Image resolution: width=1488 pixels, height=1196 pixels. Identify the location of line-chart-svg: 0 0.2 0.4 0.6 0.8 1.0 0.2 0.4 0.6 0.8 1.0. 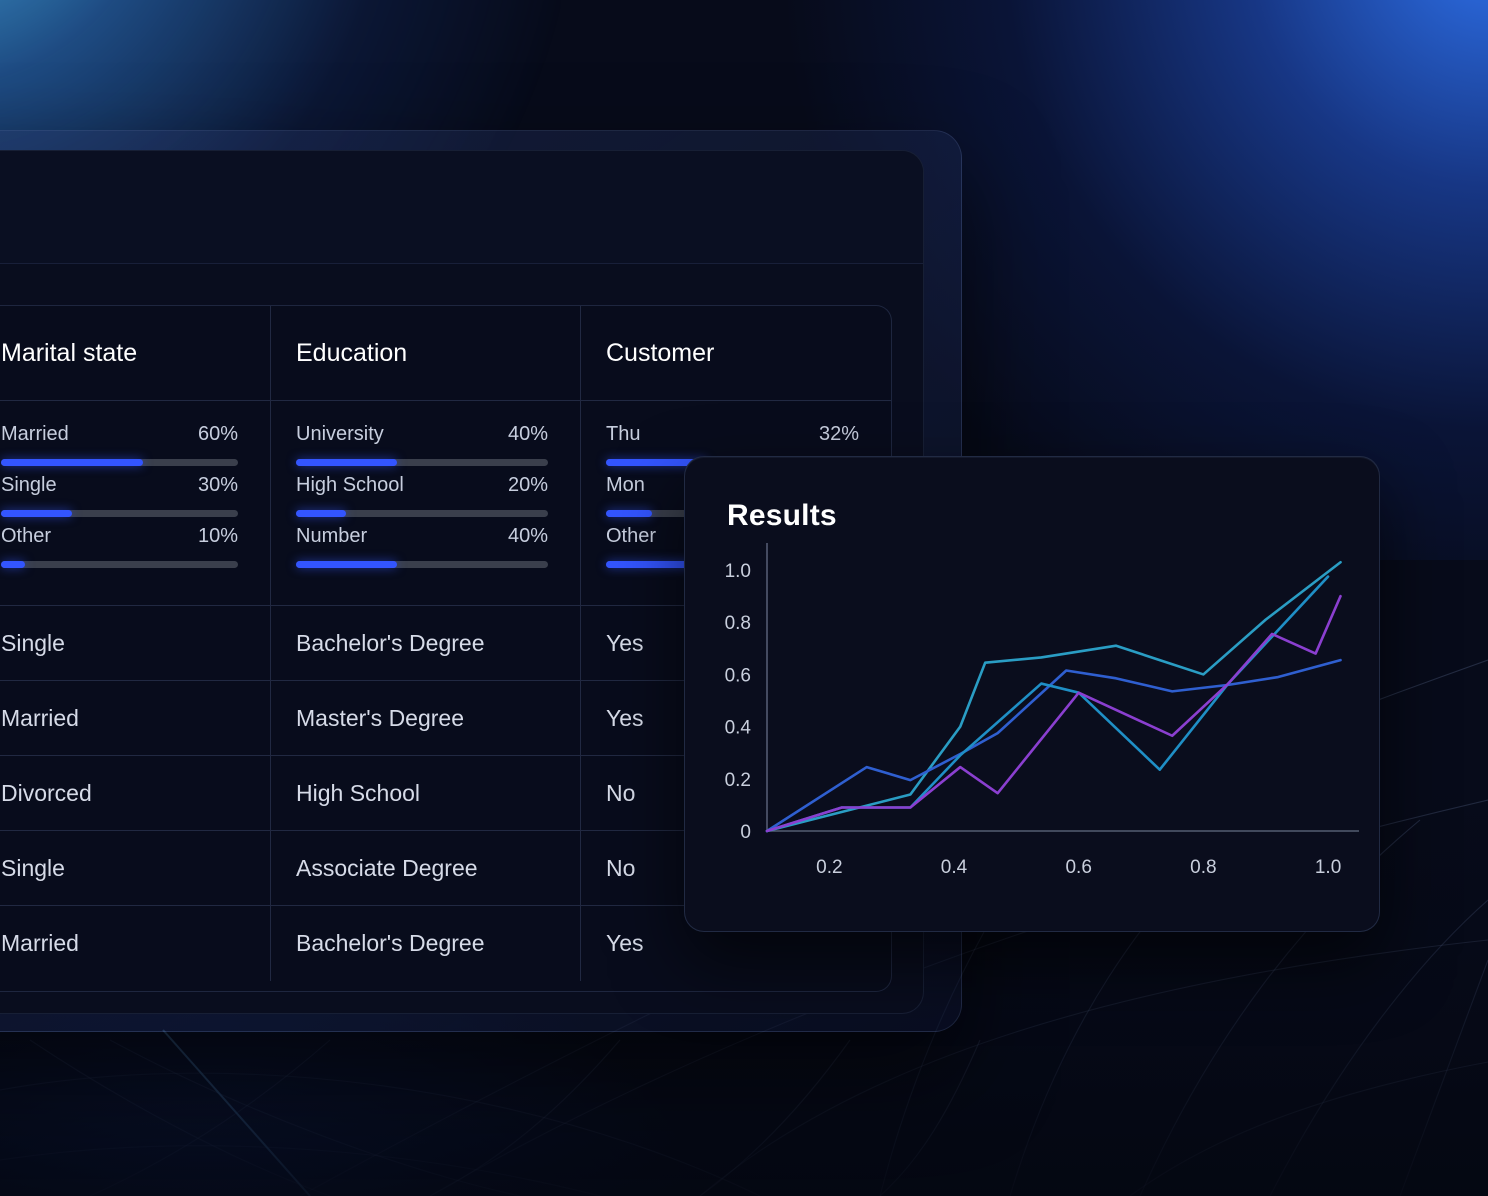
(1042, 710).